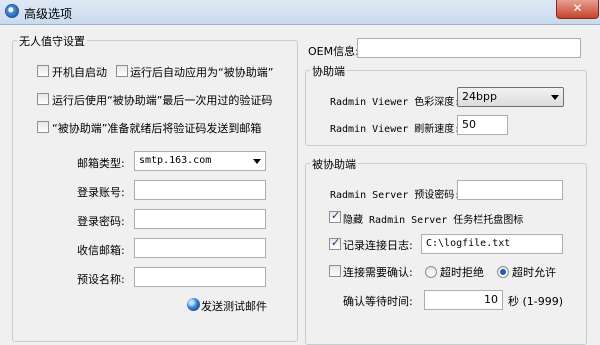 The width and height of the screenshot is (600, 345). Describe the element at coordinates (482, 125) in the screenshot. I see `refresh-rate-input: 50` at that location.